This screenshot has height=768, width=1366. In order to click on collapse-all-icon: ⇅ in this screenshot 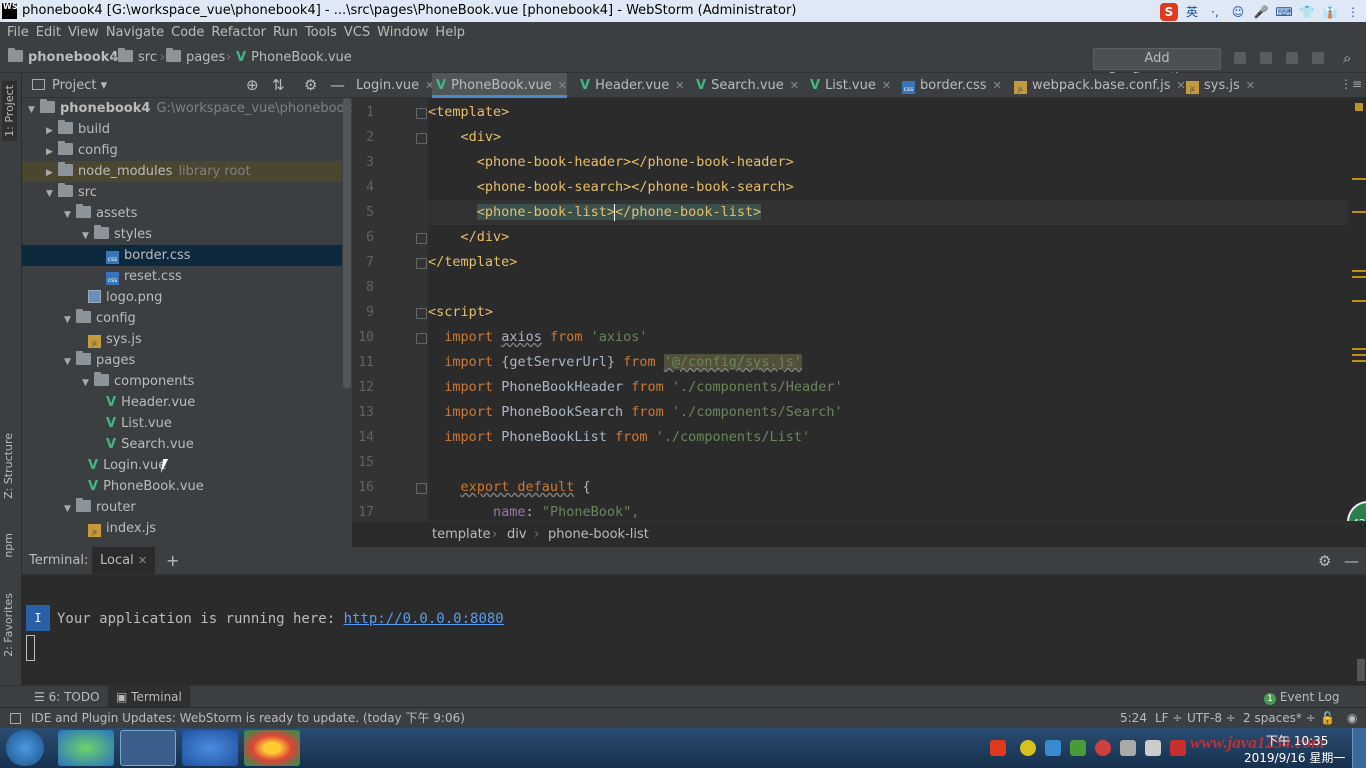, I will do `click(278, 85)`.